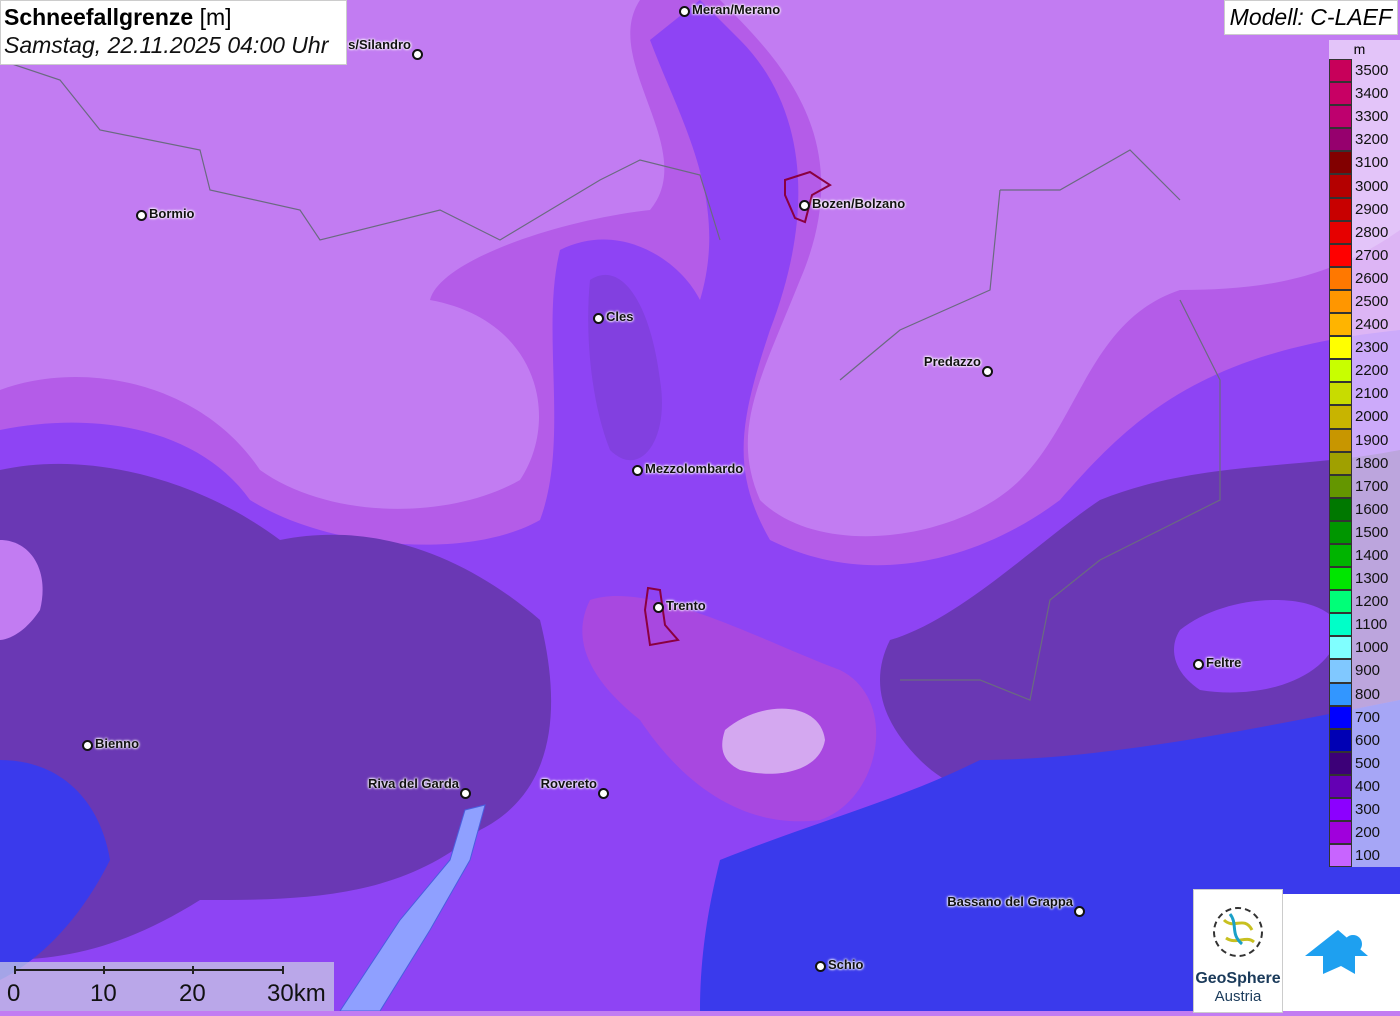 The image size is (1400, 1016). Describe the element at coordinates (1364, 394) in the screenshot. I see `legend-row: 2100` at that location.